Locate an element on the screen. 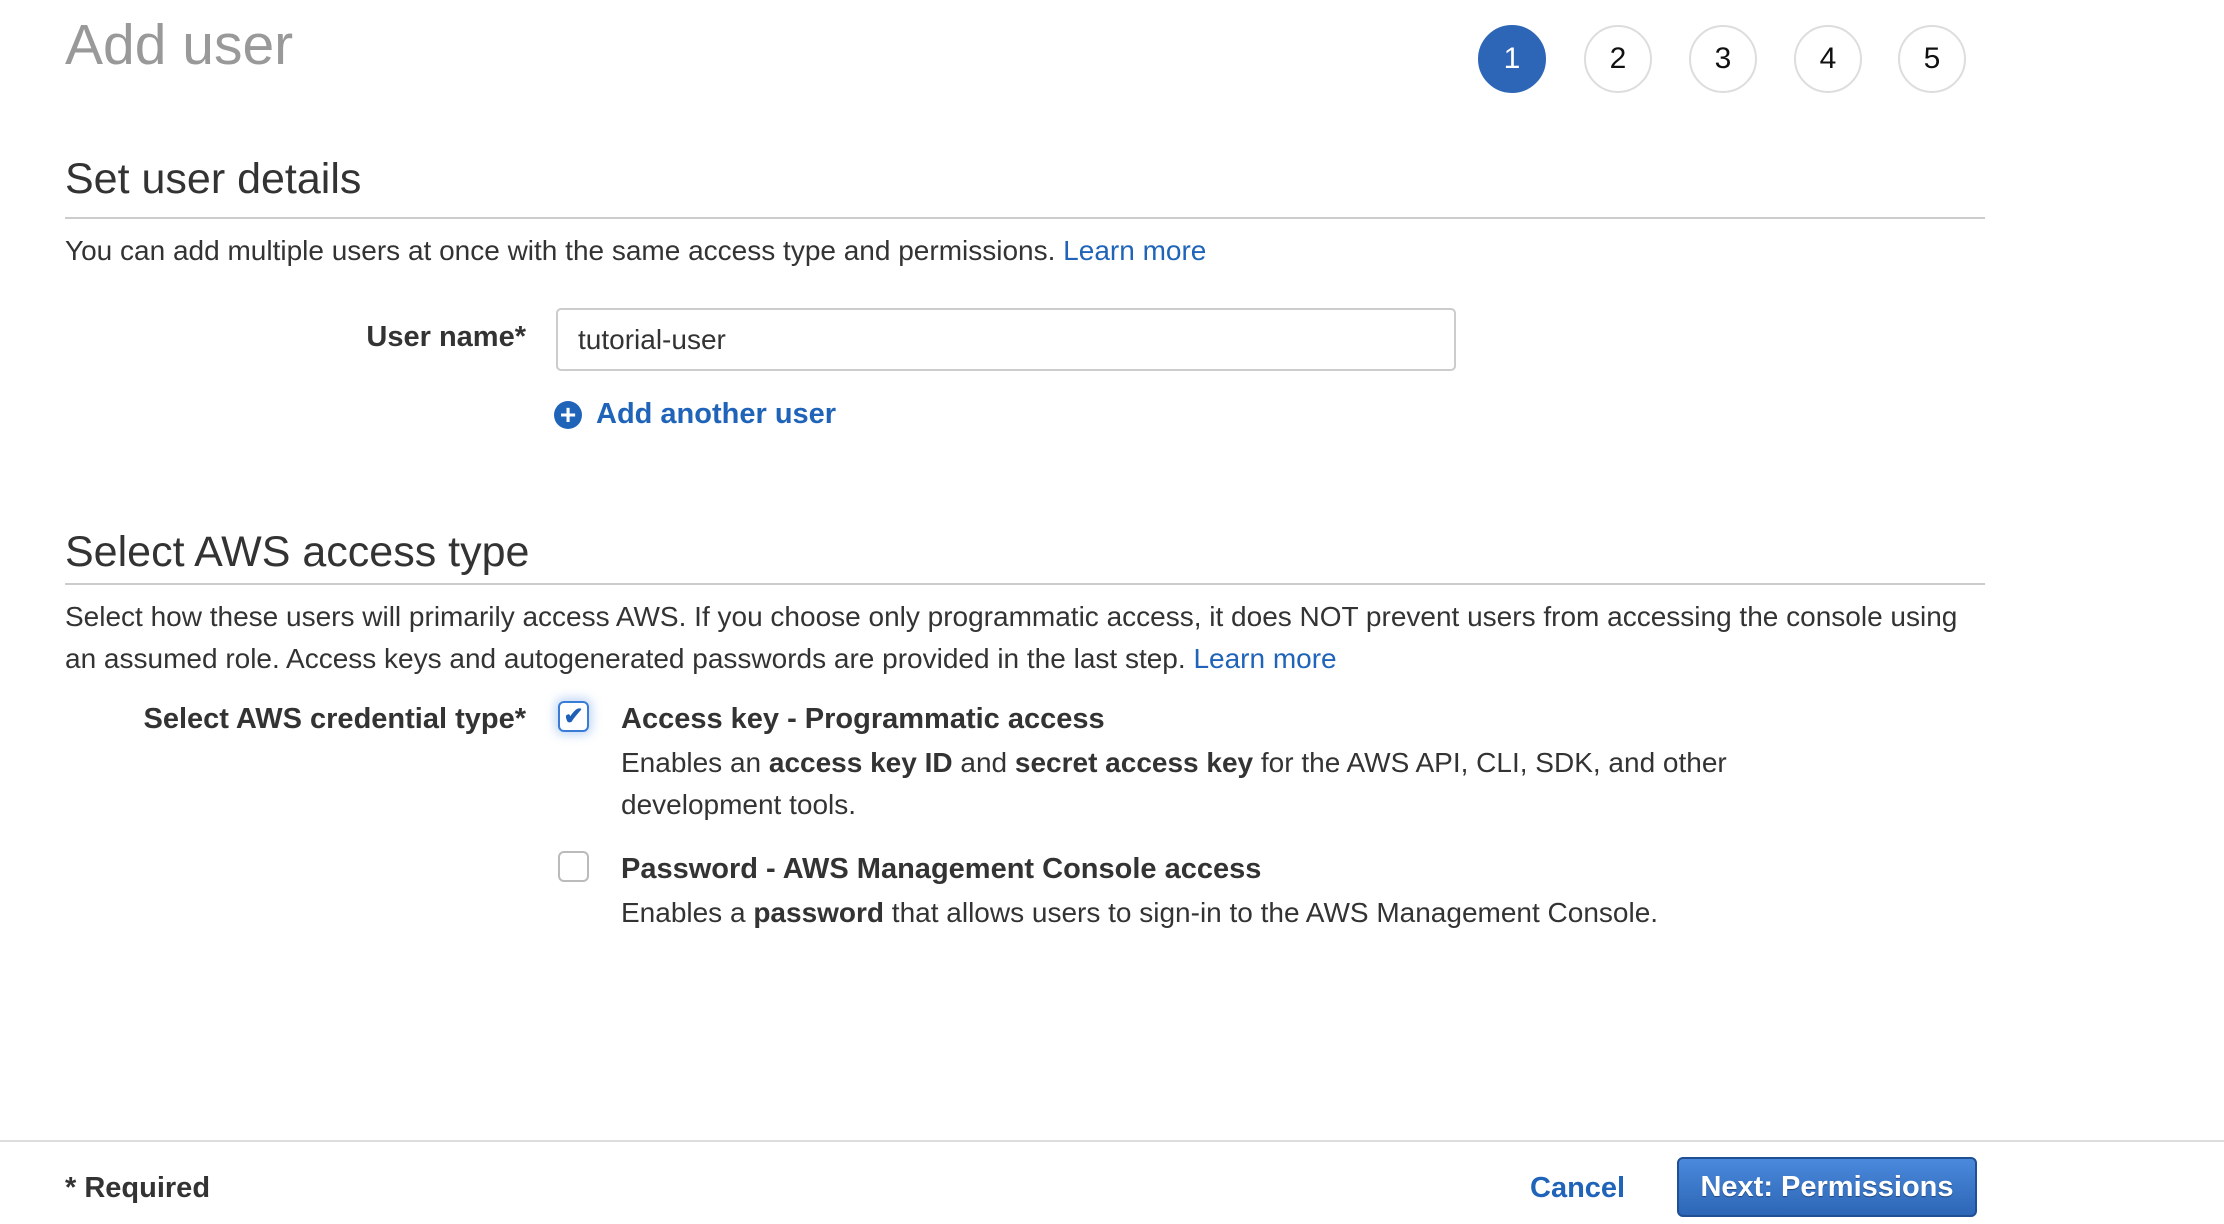  add-another-user-link: + Add another user is located at coordinates (695, 414).